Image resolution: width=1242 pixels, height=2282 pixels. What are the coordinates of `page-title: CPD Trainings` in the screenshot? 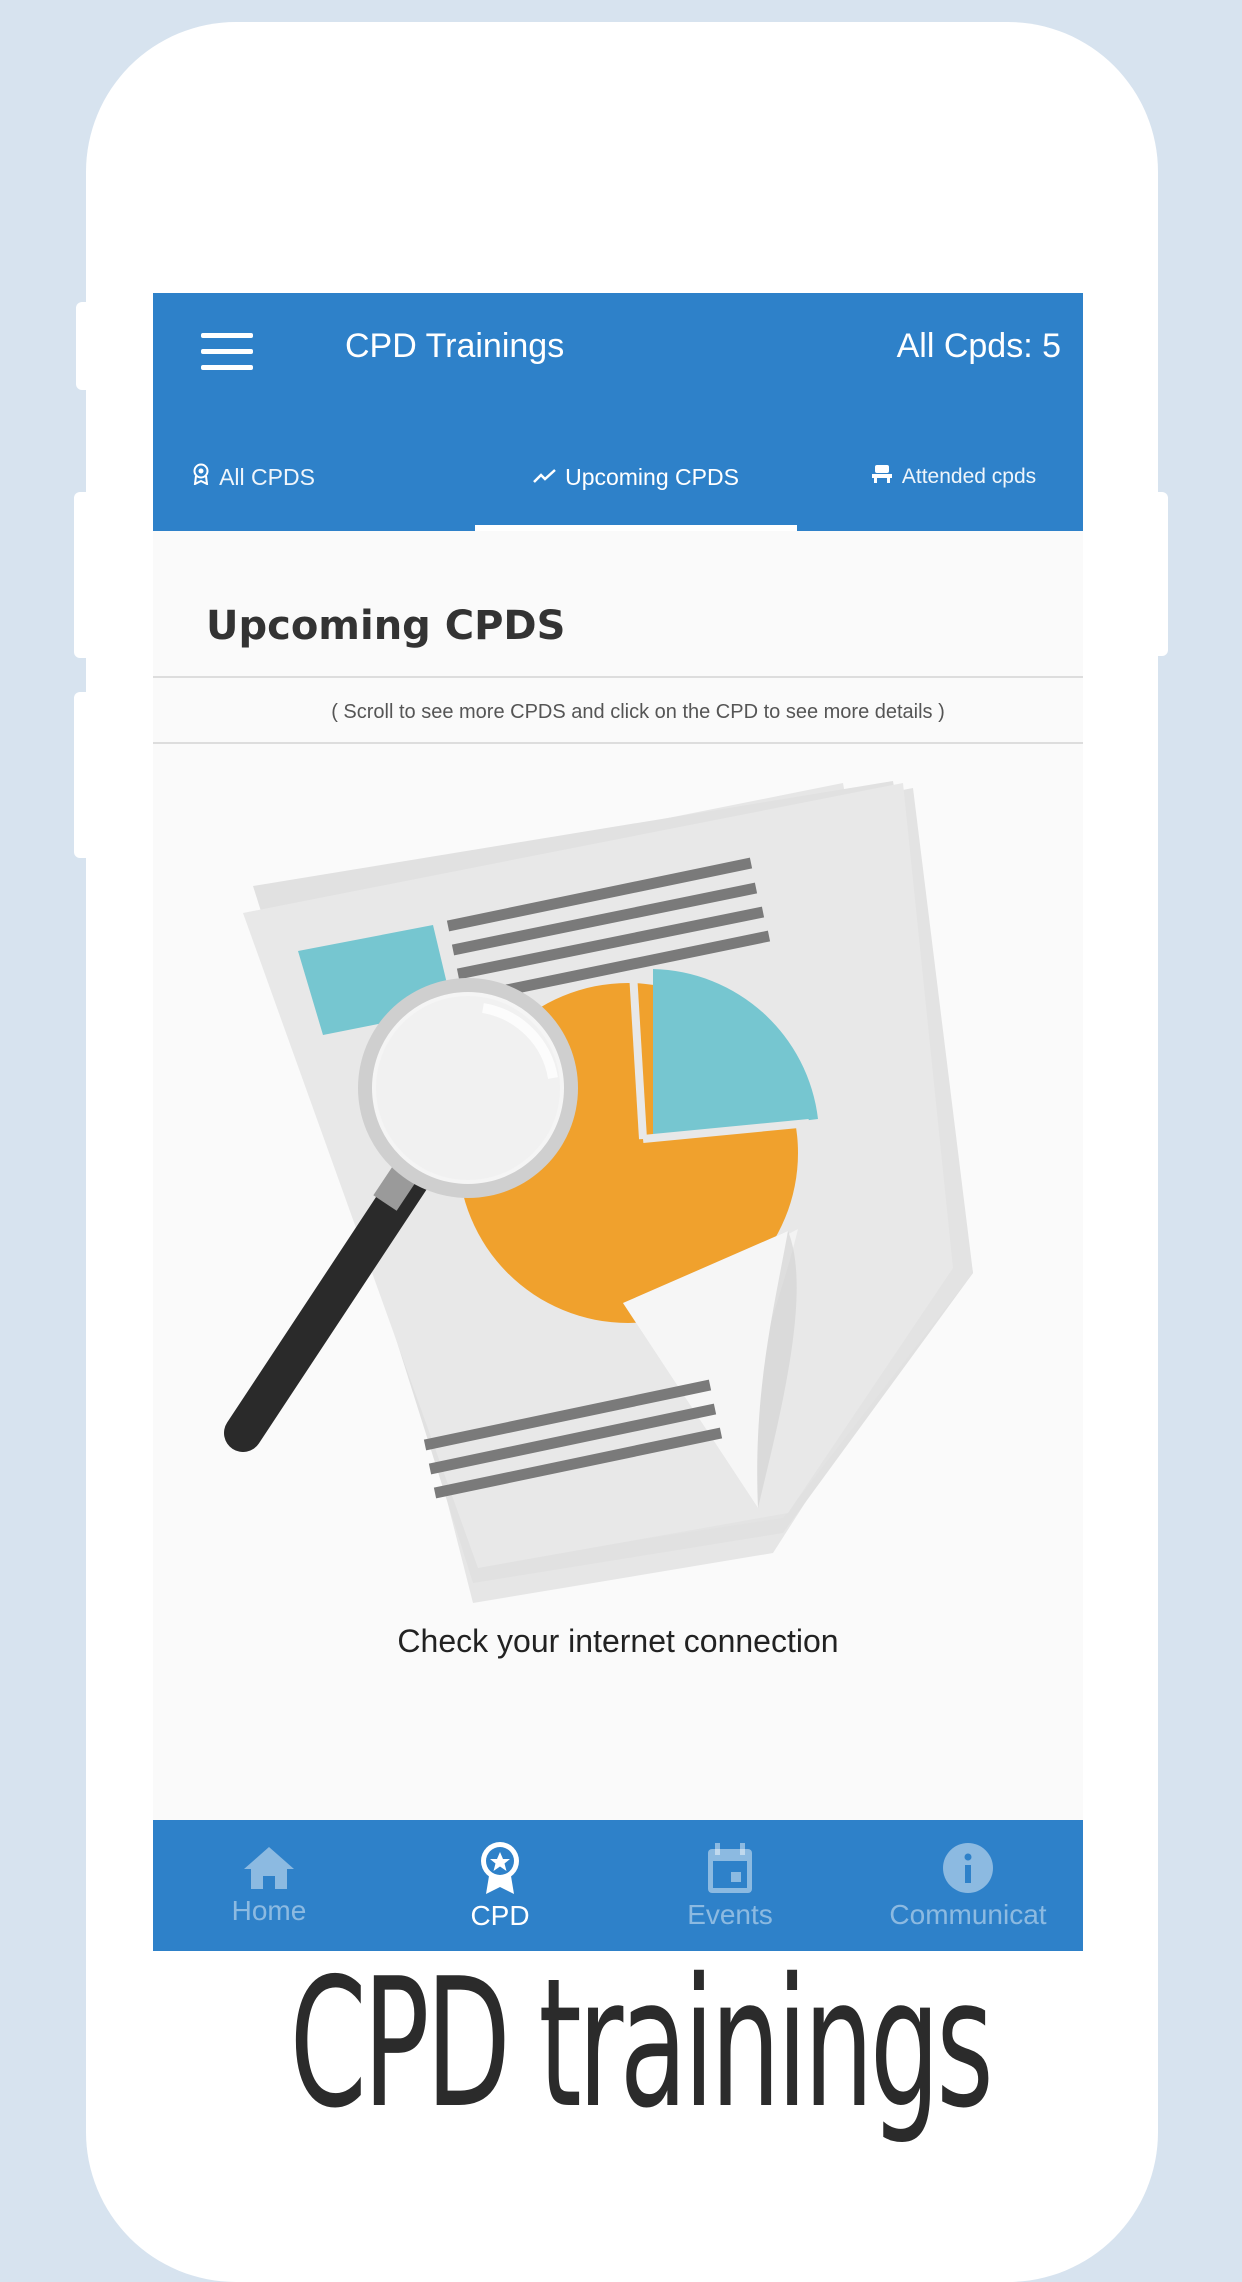 It's located at (455, 346).